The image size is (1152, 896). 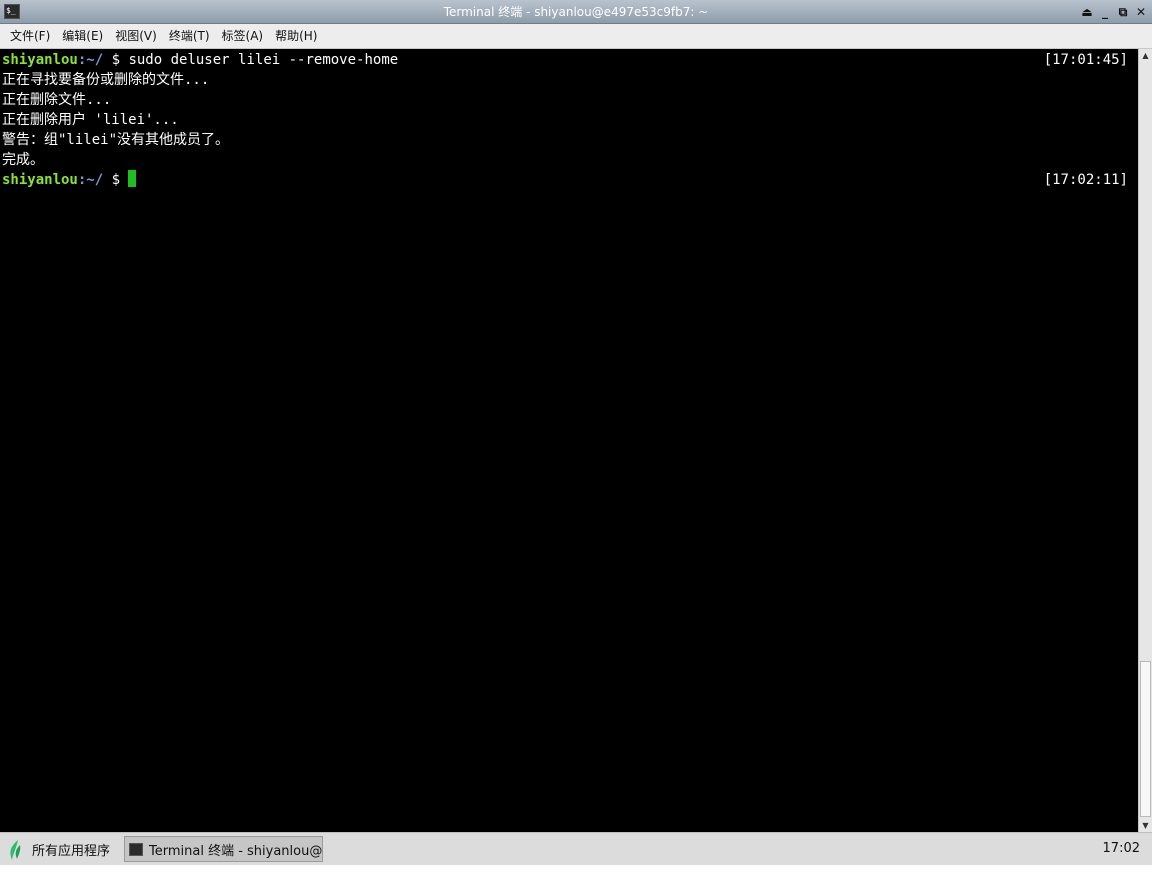 I want to click on text-cursor, so click(x=132, y=178).